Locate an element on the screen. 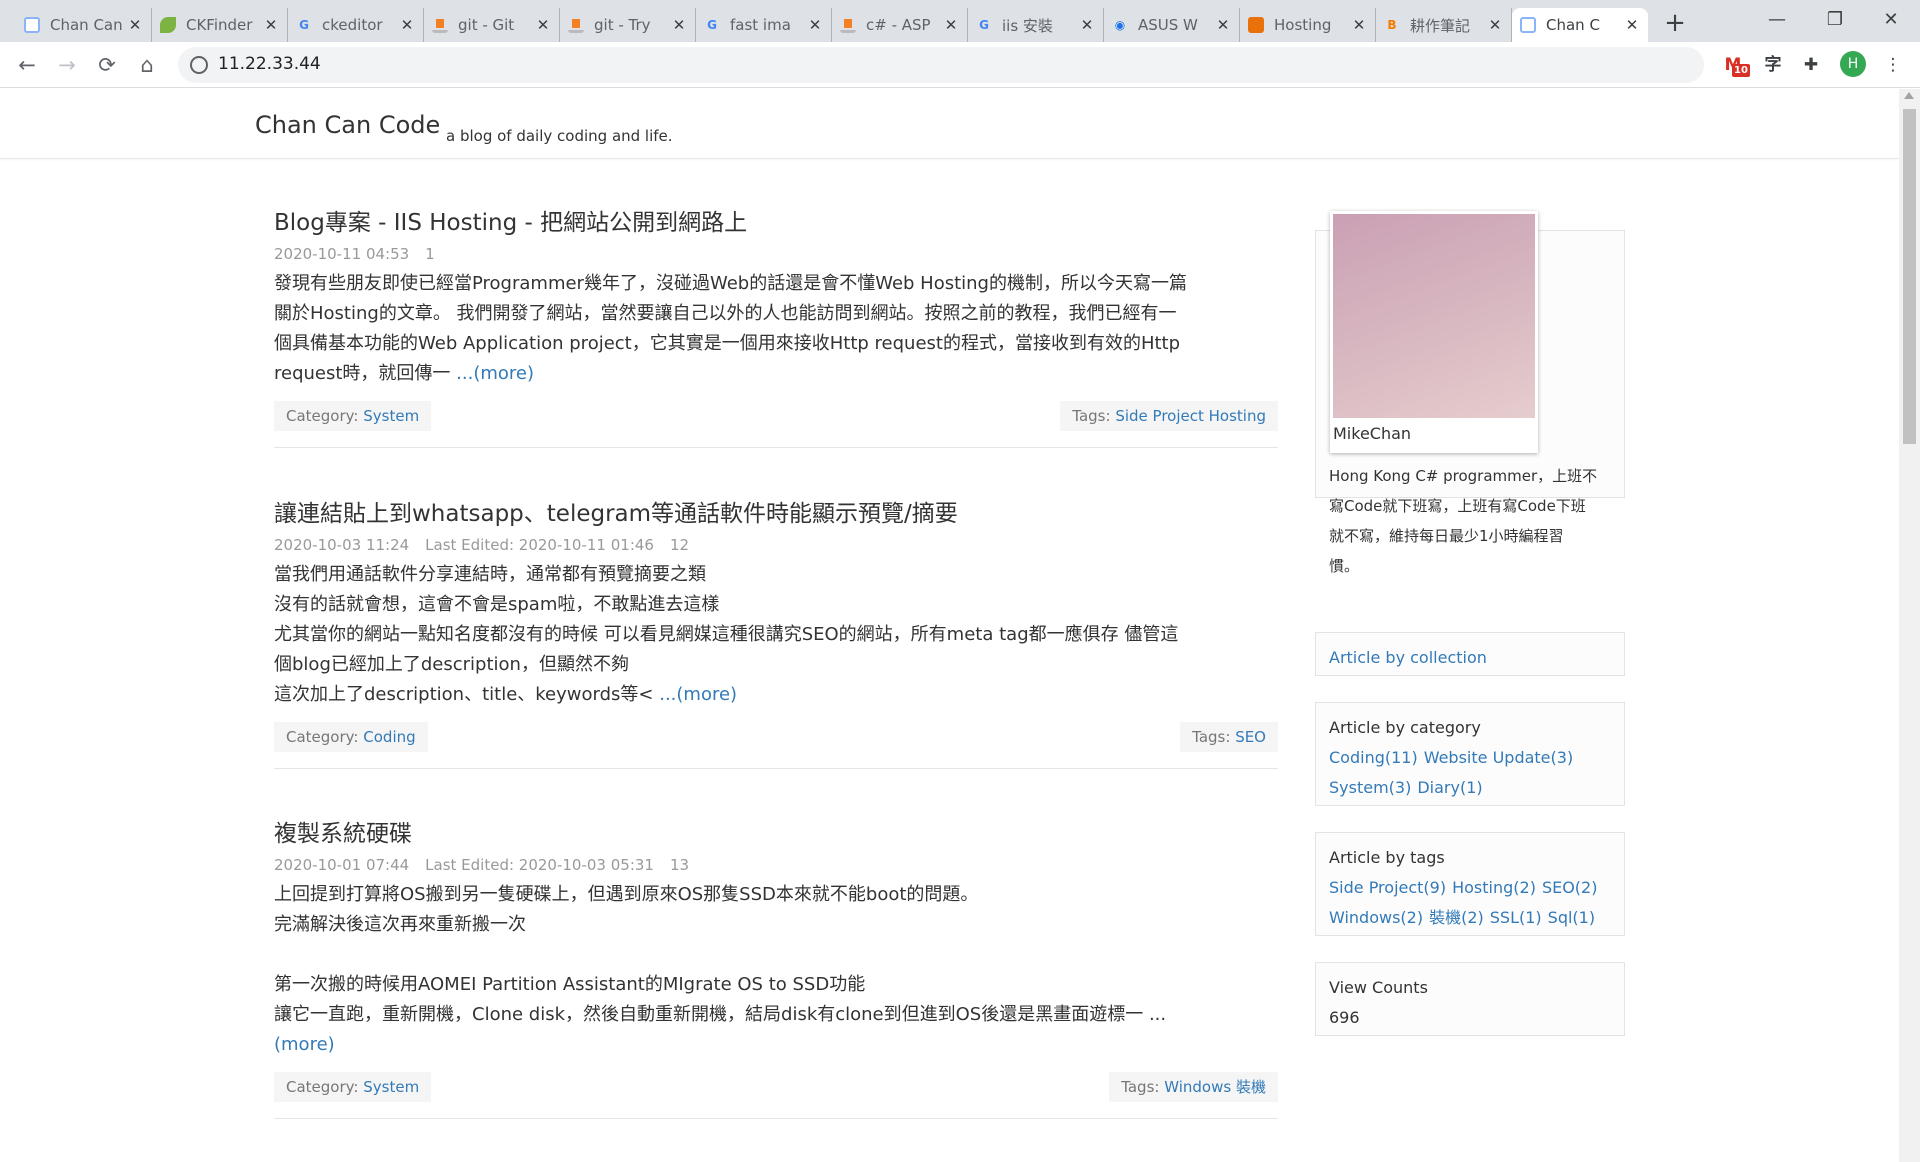 The width and height of the screenshot is (1920, 1162). address-url: 11.22.33.44 is located at coordinates (269, 64).